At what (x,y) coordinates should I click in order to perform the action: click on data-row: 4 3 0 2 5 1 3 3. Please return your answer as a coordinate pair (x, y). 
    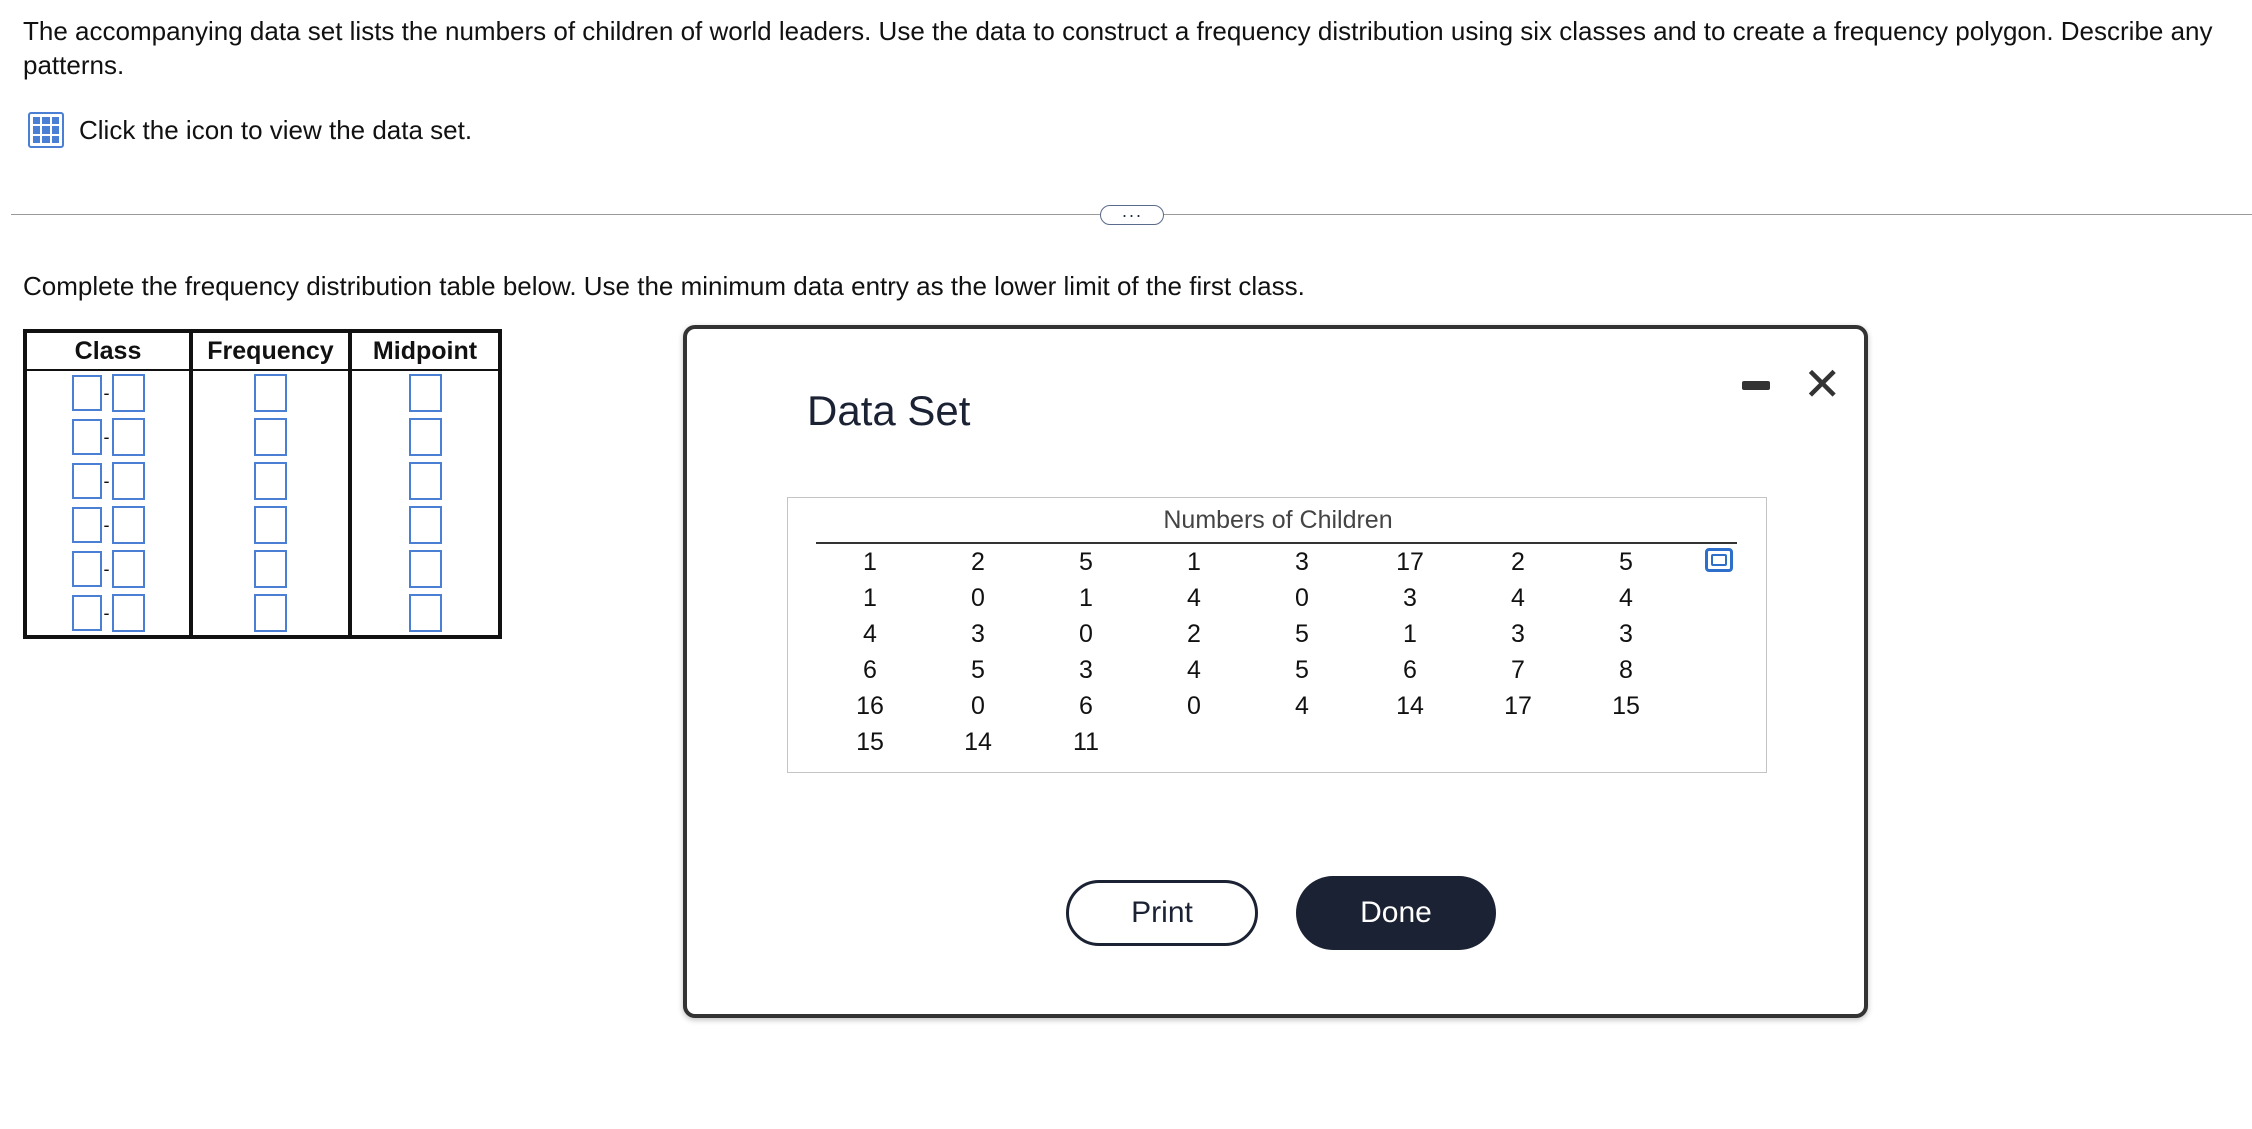
    Looking at the image, I should click on (1248, 634).